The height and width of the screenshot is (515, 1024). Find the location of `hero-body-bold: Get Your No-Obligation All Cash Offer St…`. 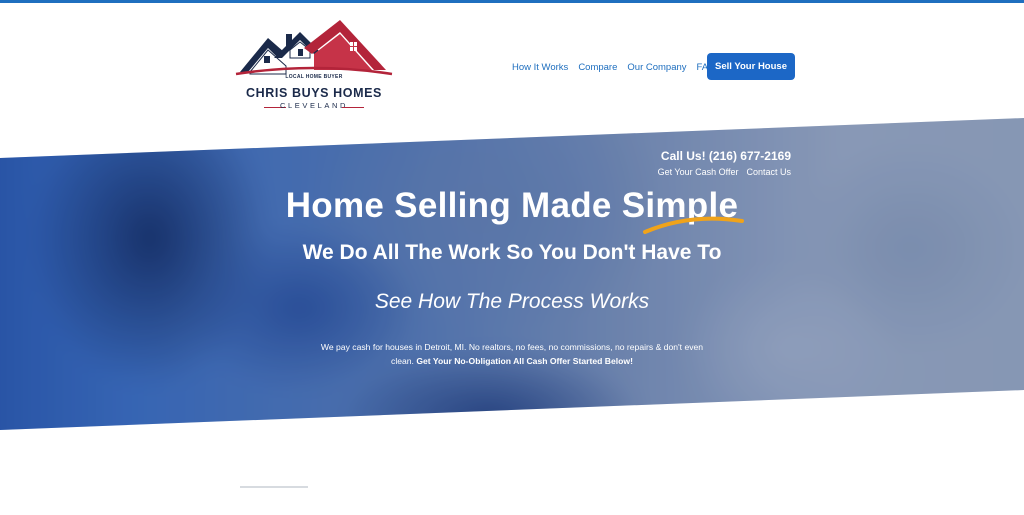

hero-body-bold: Get Your No-Obligation All Cash Offer St… is located at coordinates (524, 361).